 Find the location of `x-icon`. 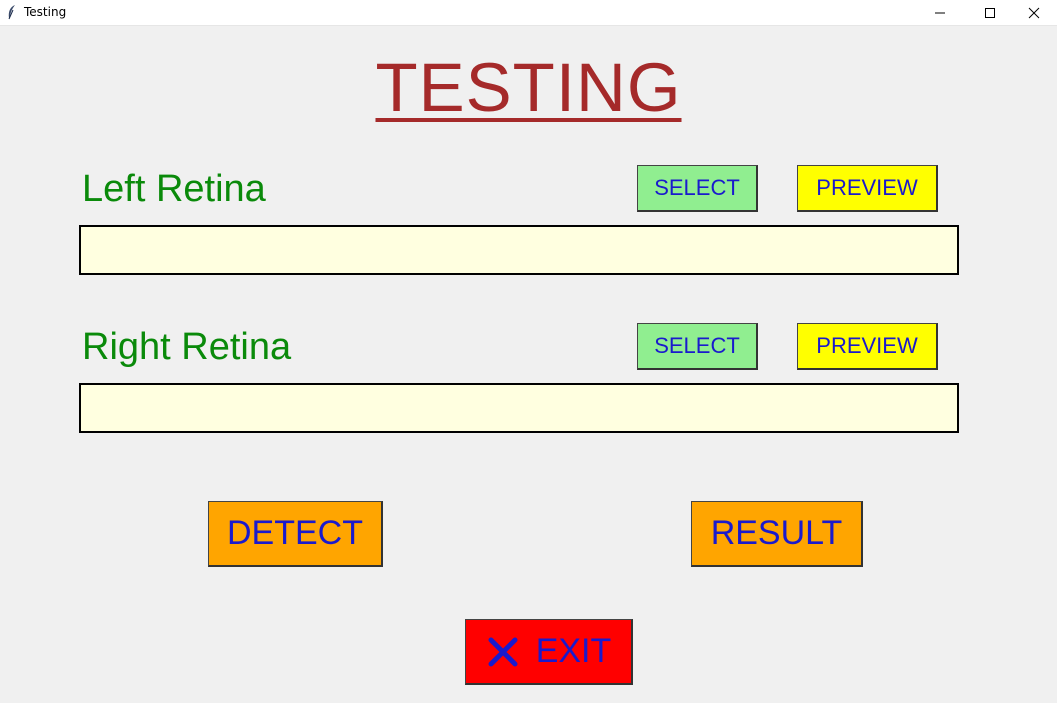

x-icon is located at coordinates (503, 651).